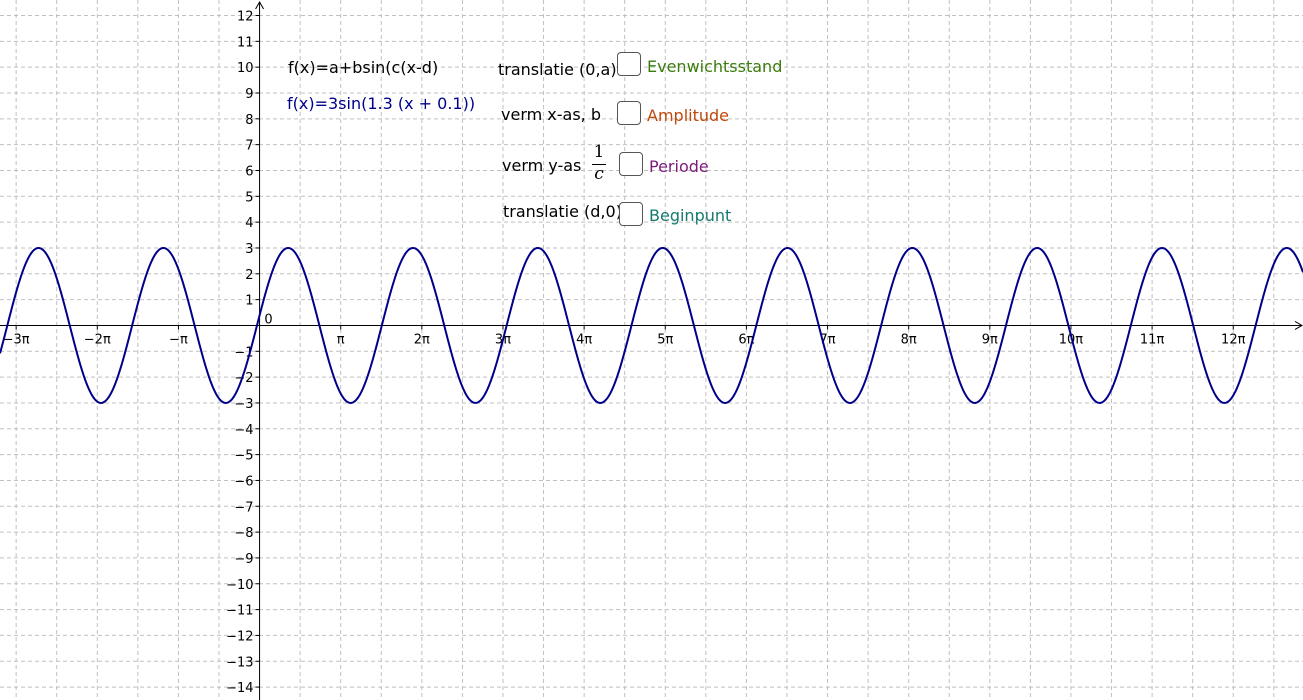 This screenshot has height=700, width=1303. What do you see at coordinates (714, 66) in the screenshot?
I see `checkbox-label-evenwichtsstand: Evenwichtsstand` at bounding box center [714, 66].